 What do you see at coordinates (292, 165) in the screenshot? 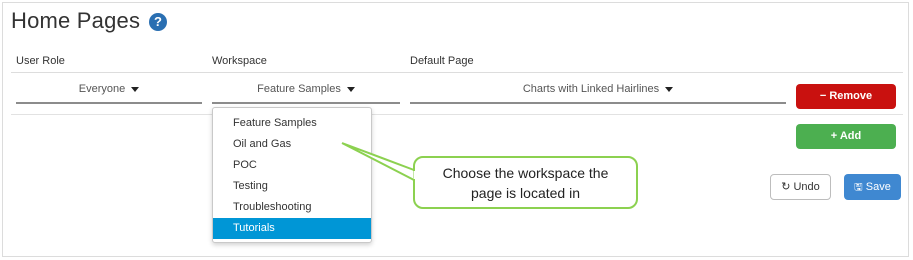
I see `dropdown-option: POC` at bounding box center [292, 165].